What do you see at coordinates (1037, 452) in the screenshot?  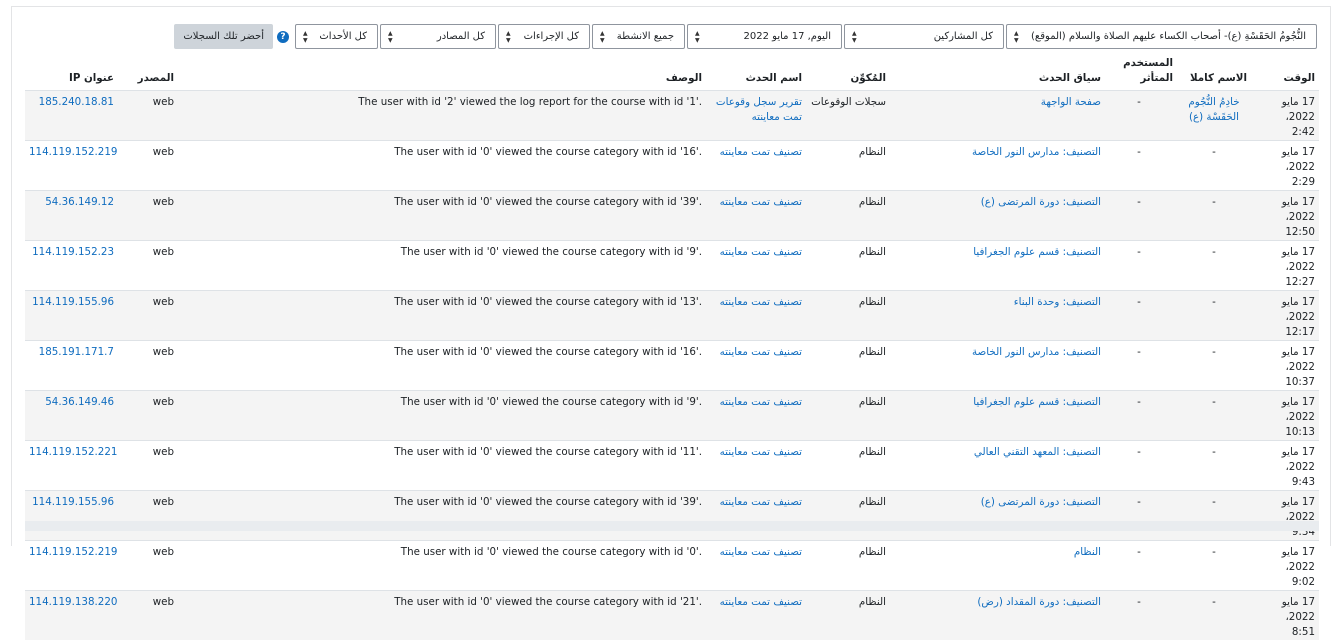 I see `cell-context-text: التصنيف: المعهد التقني العالي` at bounding box center [1037, 452].